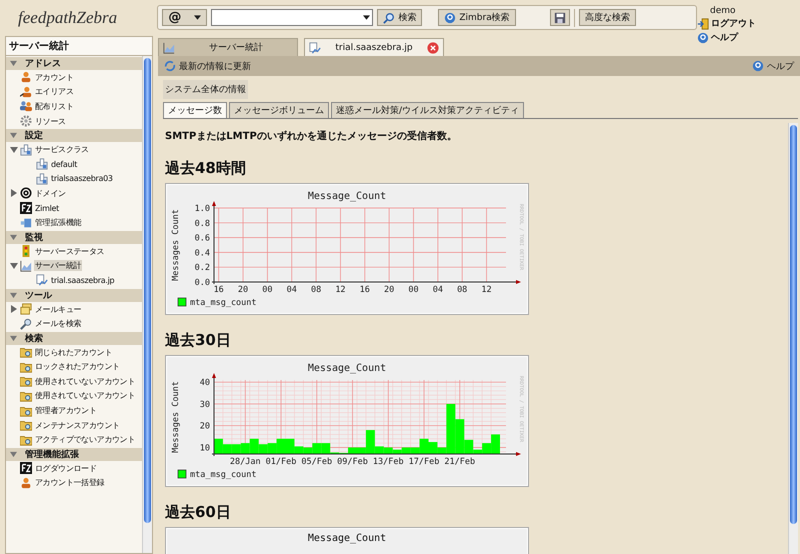  I want to click on tree-item: メンテナンスアカウント, so click(77, 425).